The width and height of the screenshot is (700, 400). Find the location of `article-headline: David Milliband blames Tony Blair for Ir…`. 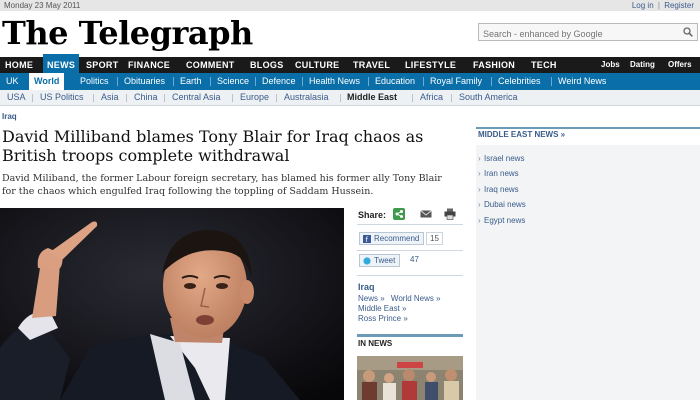

article-headline: David Milliband blames Tony Blair for Ir… is located at coordinates (213, 146).